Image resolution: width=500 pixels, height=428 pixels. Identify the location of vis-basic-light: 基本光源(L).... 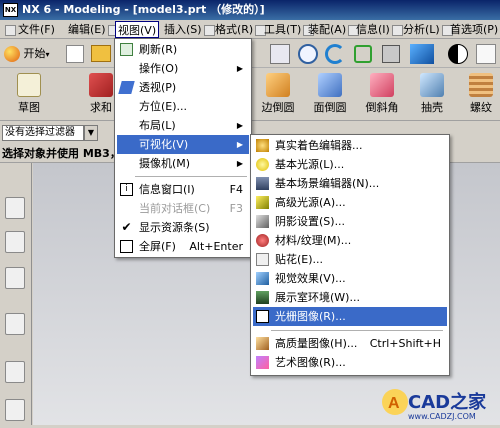
(350, 164).